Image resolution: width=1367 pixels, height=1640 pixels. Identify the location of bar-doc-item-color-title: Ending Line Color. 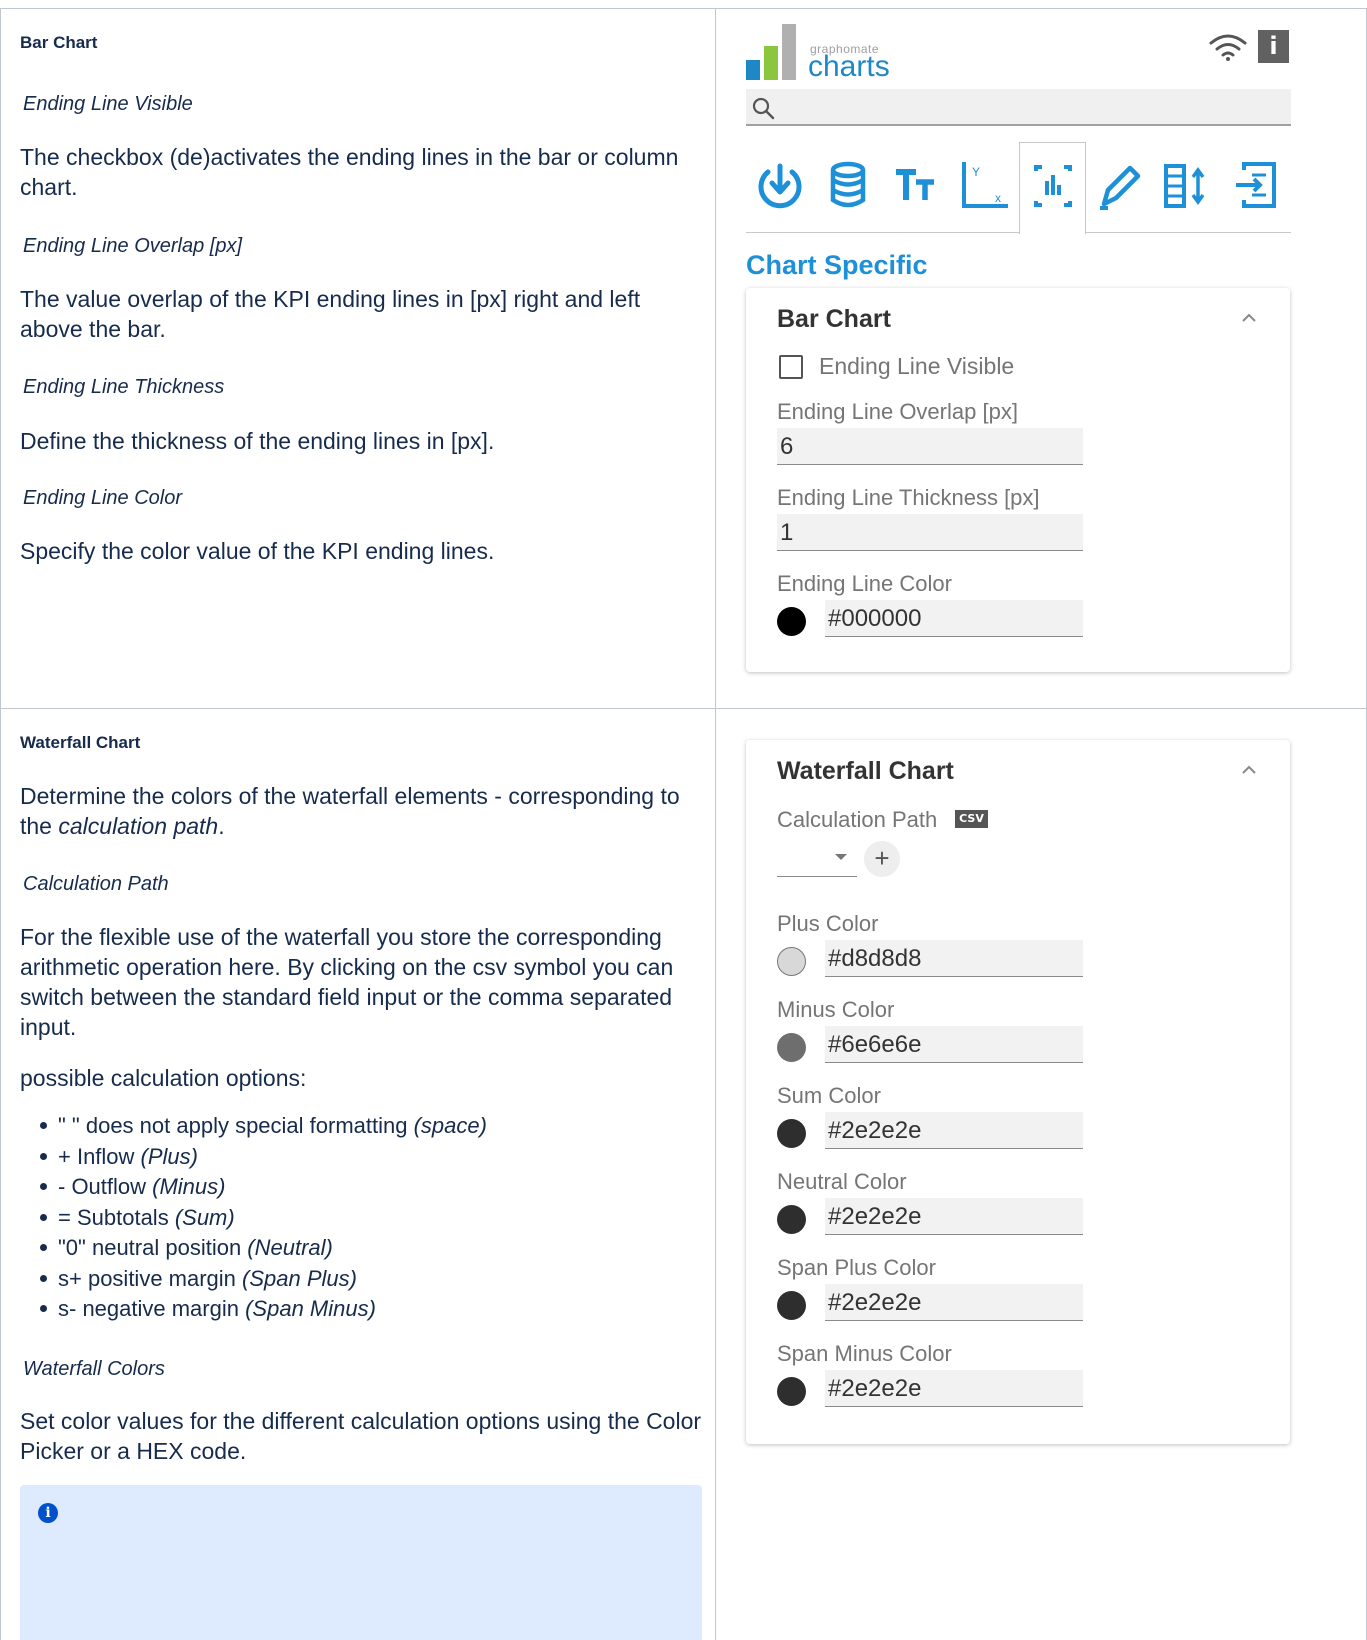
(102, 498).